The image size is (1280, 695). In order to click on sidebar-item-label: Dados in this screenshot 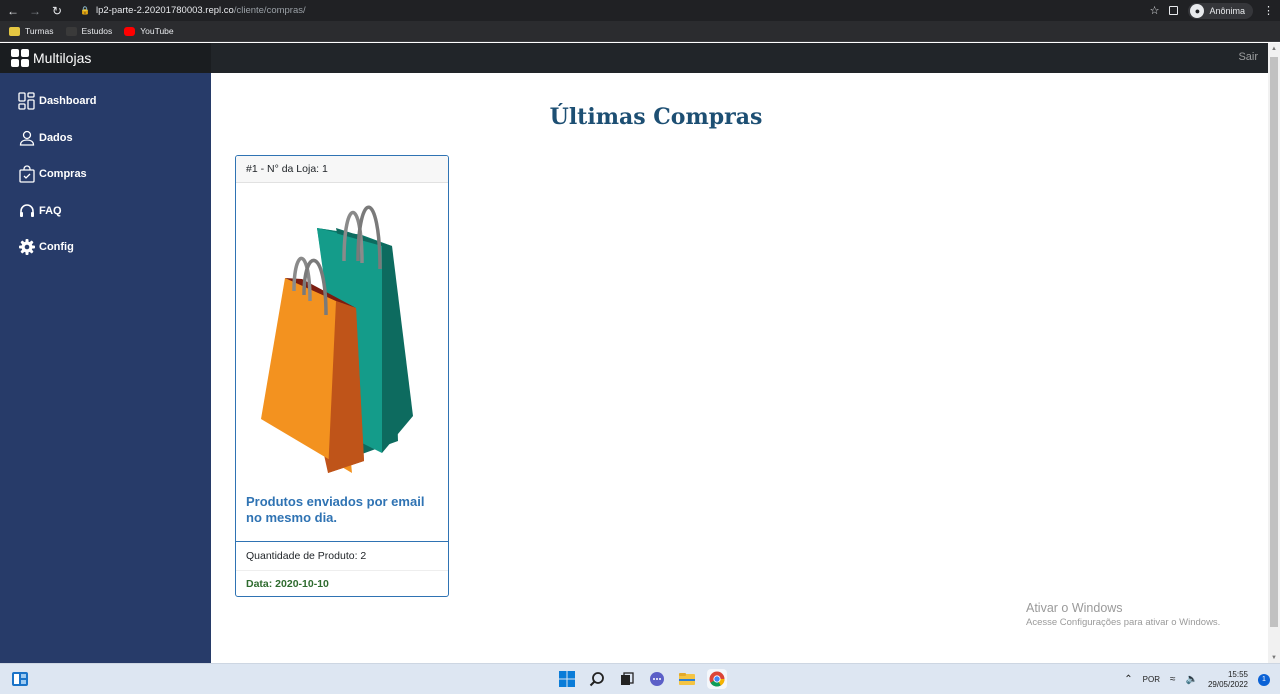, I will do `click(56, 138)`.